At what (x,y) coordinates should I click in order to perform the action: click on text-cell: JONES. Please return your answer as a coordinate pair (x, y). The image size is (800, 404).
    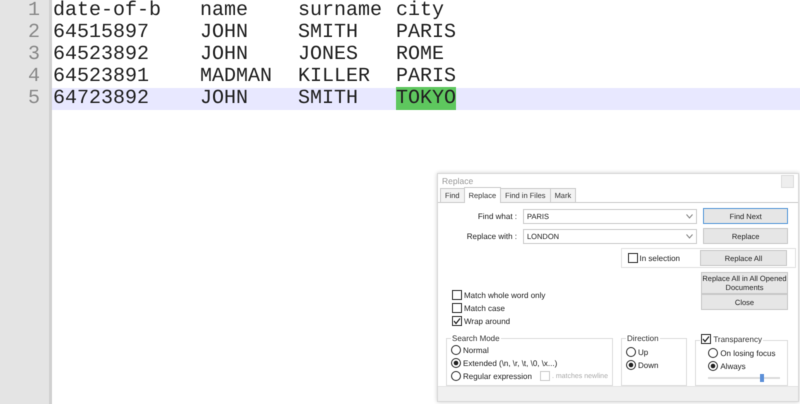
    Looking at the image, I should click on (328, 54).